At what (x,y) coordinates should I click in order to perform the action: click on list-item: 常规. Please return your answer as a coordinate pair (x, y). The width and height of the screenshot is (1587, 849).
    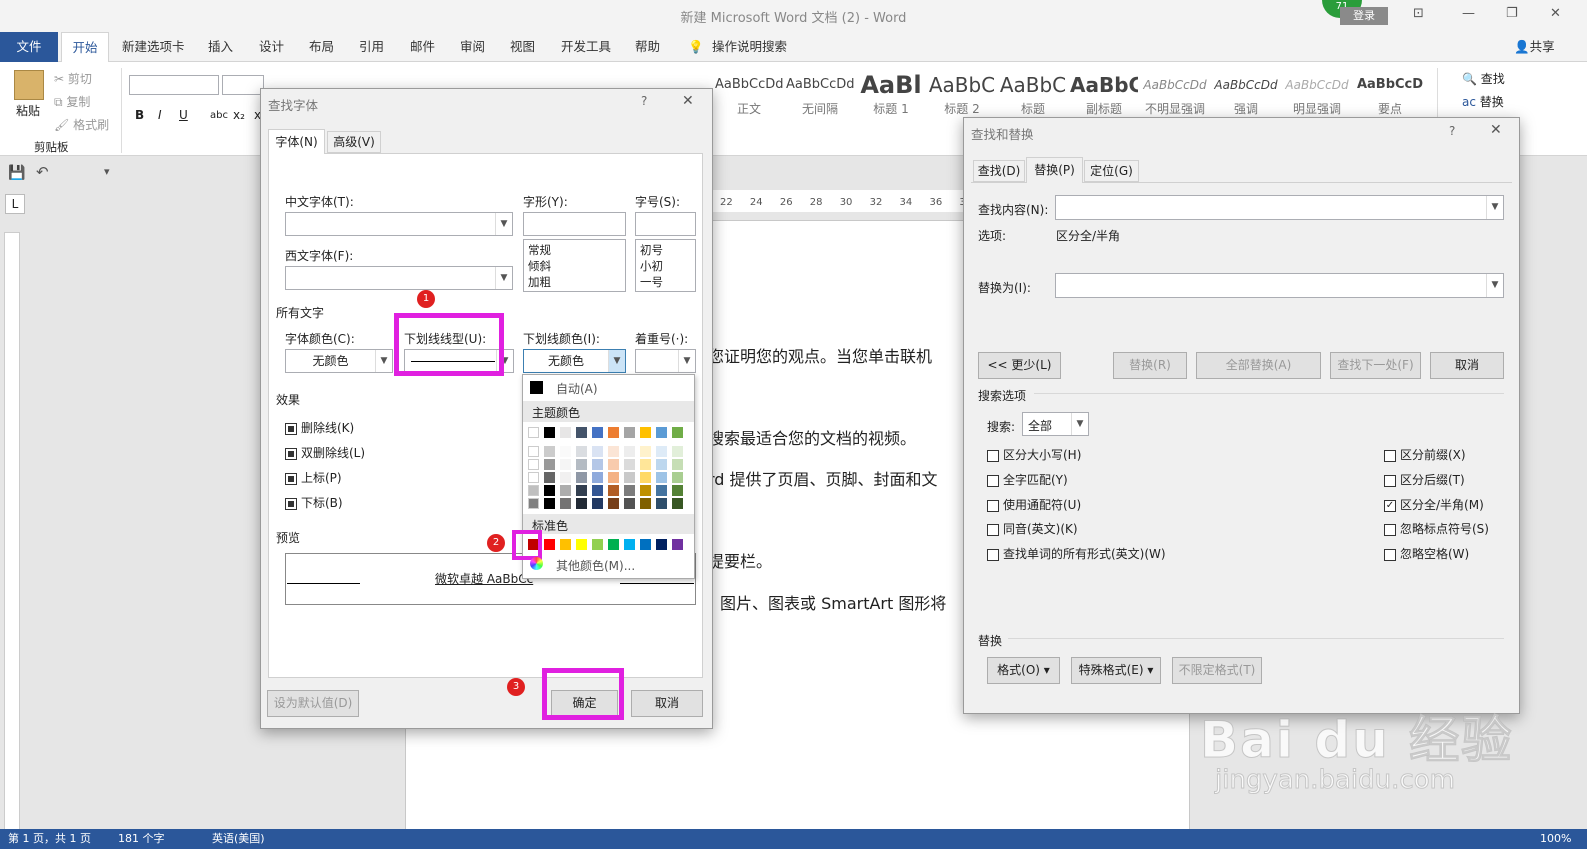
    Looking at the image, I should click on (574, 250).